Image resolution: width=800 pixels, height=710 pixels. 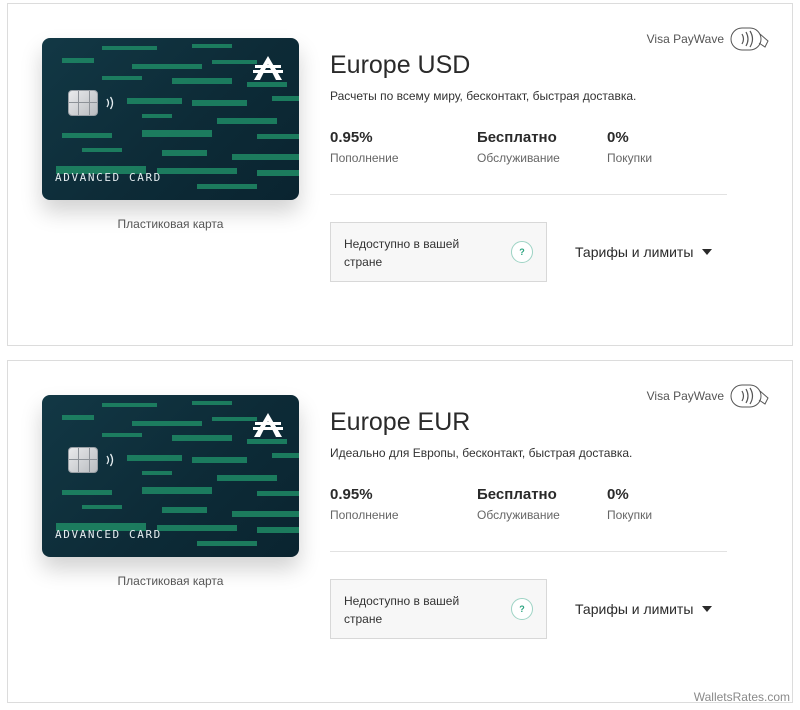 I want to click on watermark: WalletsRates.com, so click(x=741, y=697).